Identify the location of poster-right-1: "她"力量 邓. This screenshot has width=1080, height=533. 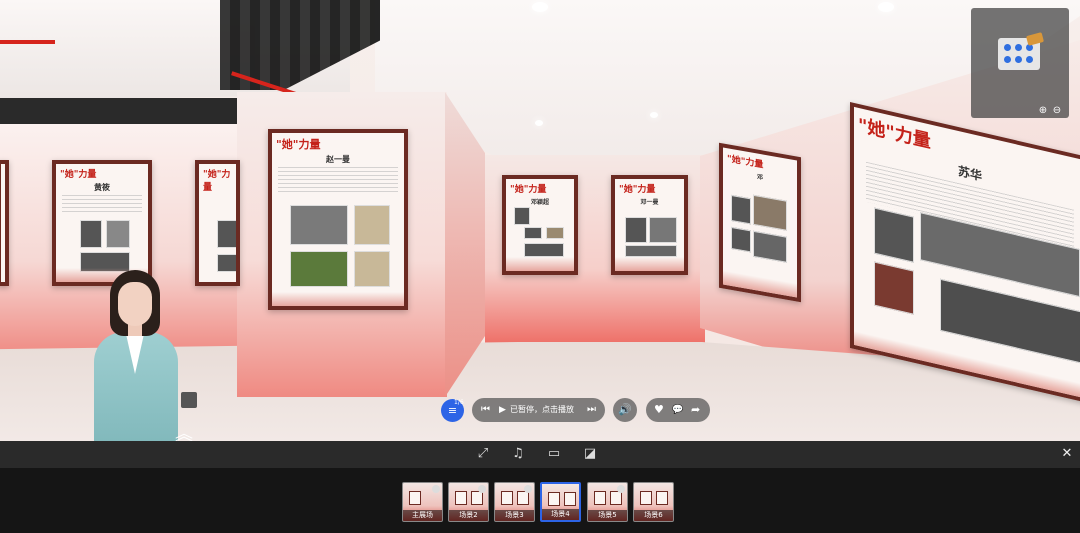
(760, 222).